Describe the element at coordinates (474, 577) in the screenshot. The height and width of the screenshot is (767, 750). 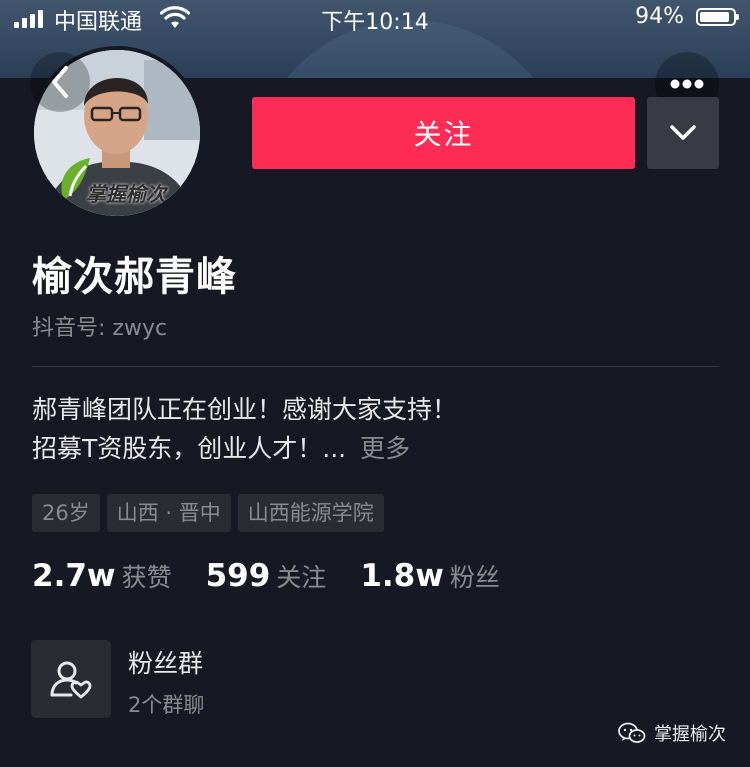
I see `fans-label: 粉丝` at that location.